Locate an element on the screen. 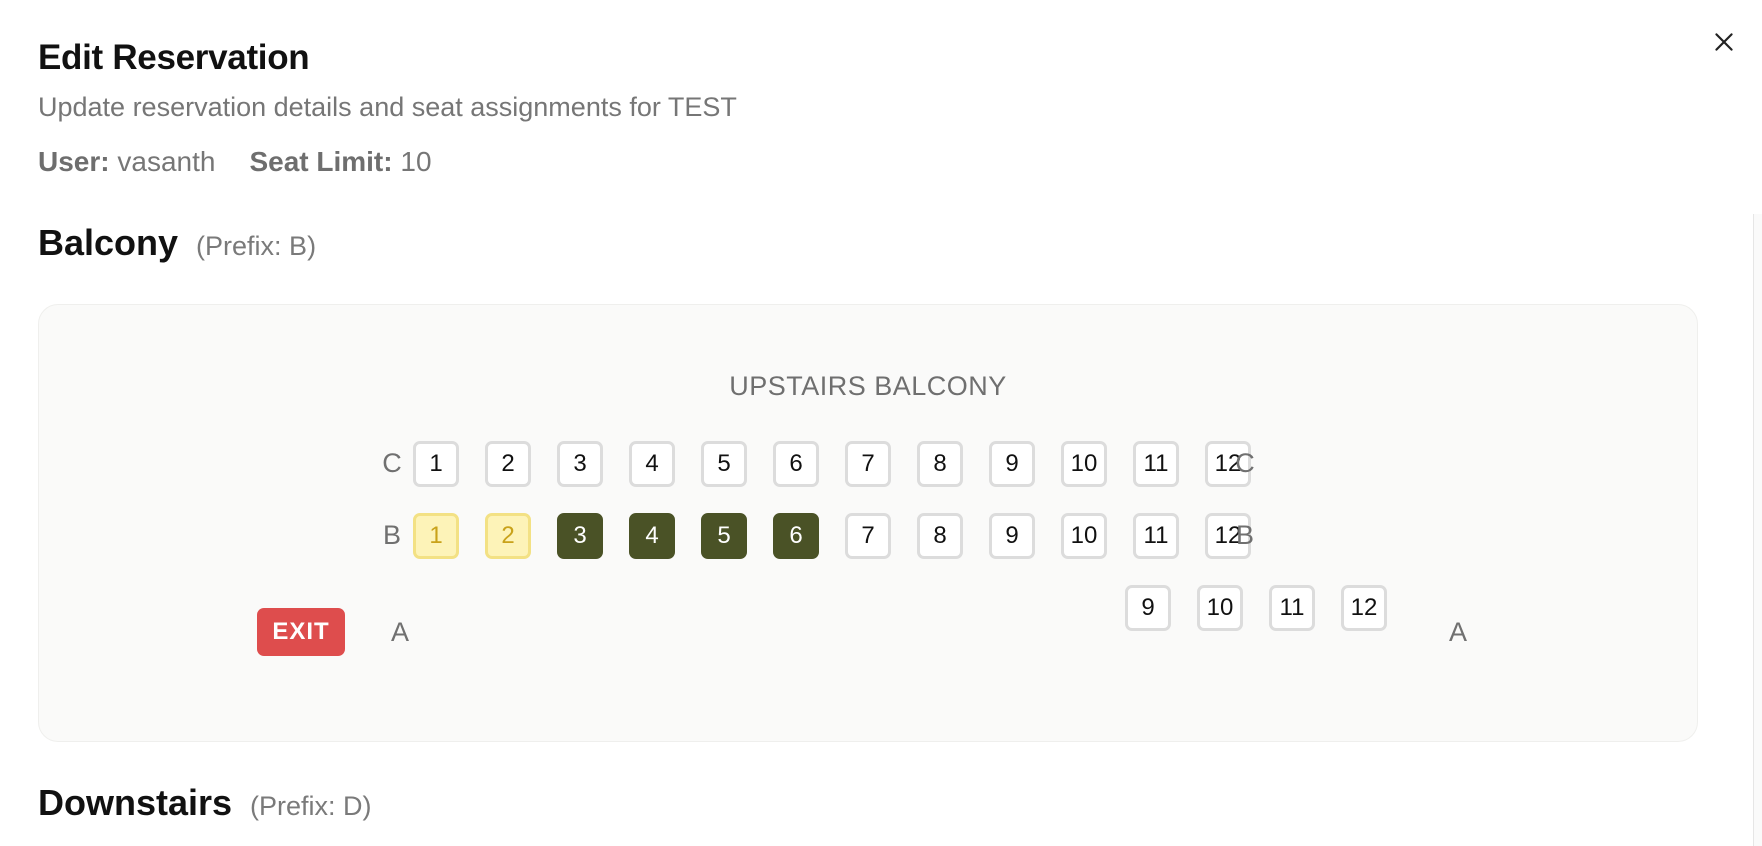  section-heading-balcony: Balcony (Prefix: B) is located at coordinates (177, 243).